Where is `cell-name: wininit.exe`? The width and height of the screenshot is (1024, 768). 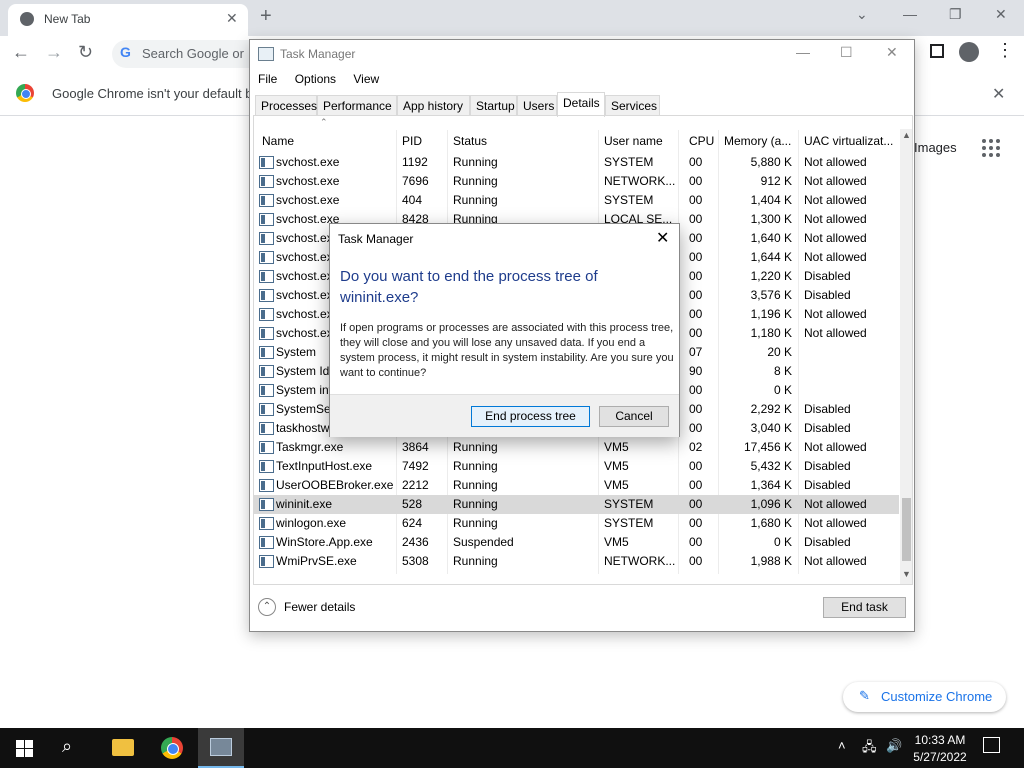
cell-name: wininit.exe is located at coordinates (304, 504).